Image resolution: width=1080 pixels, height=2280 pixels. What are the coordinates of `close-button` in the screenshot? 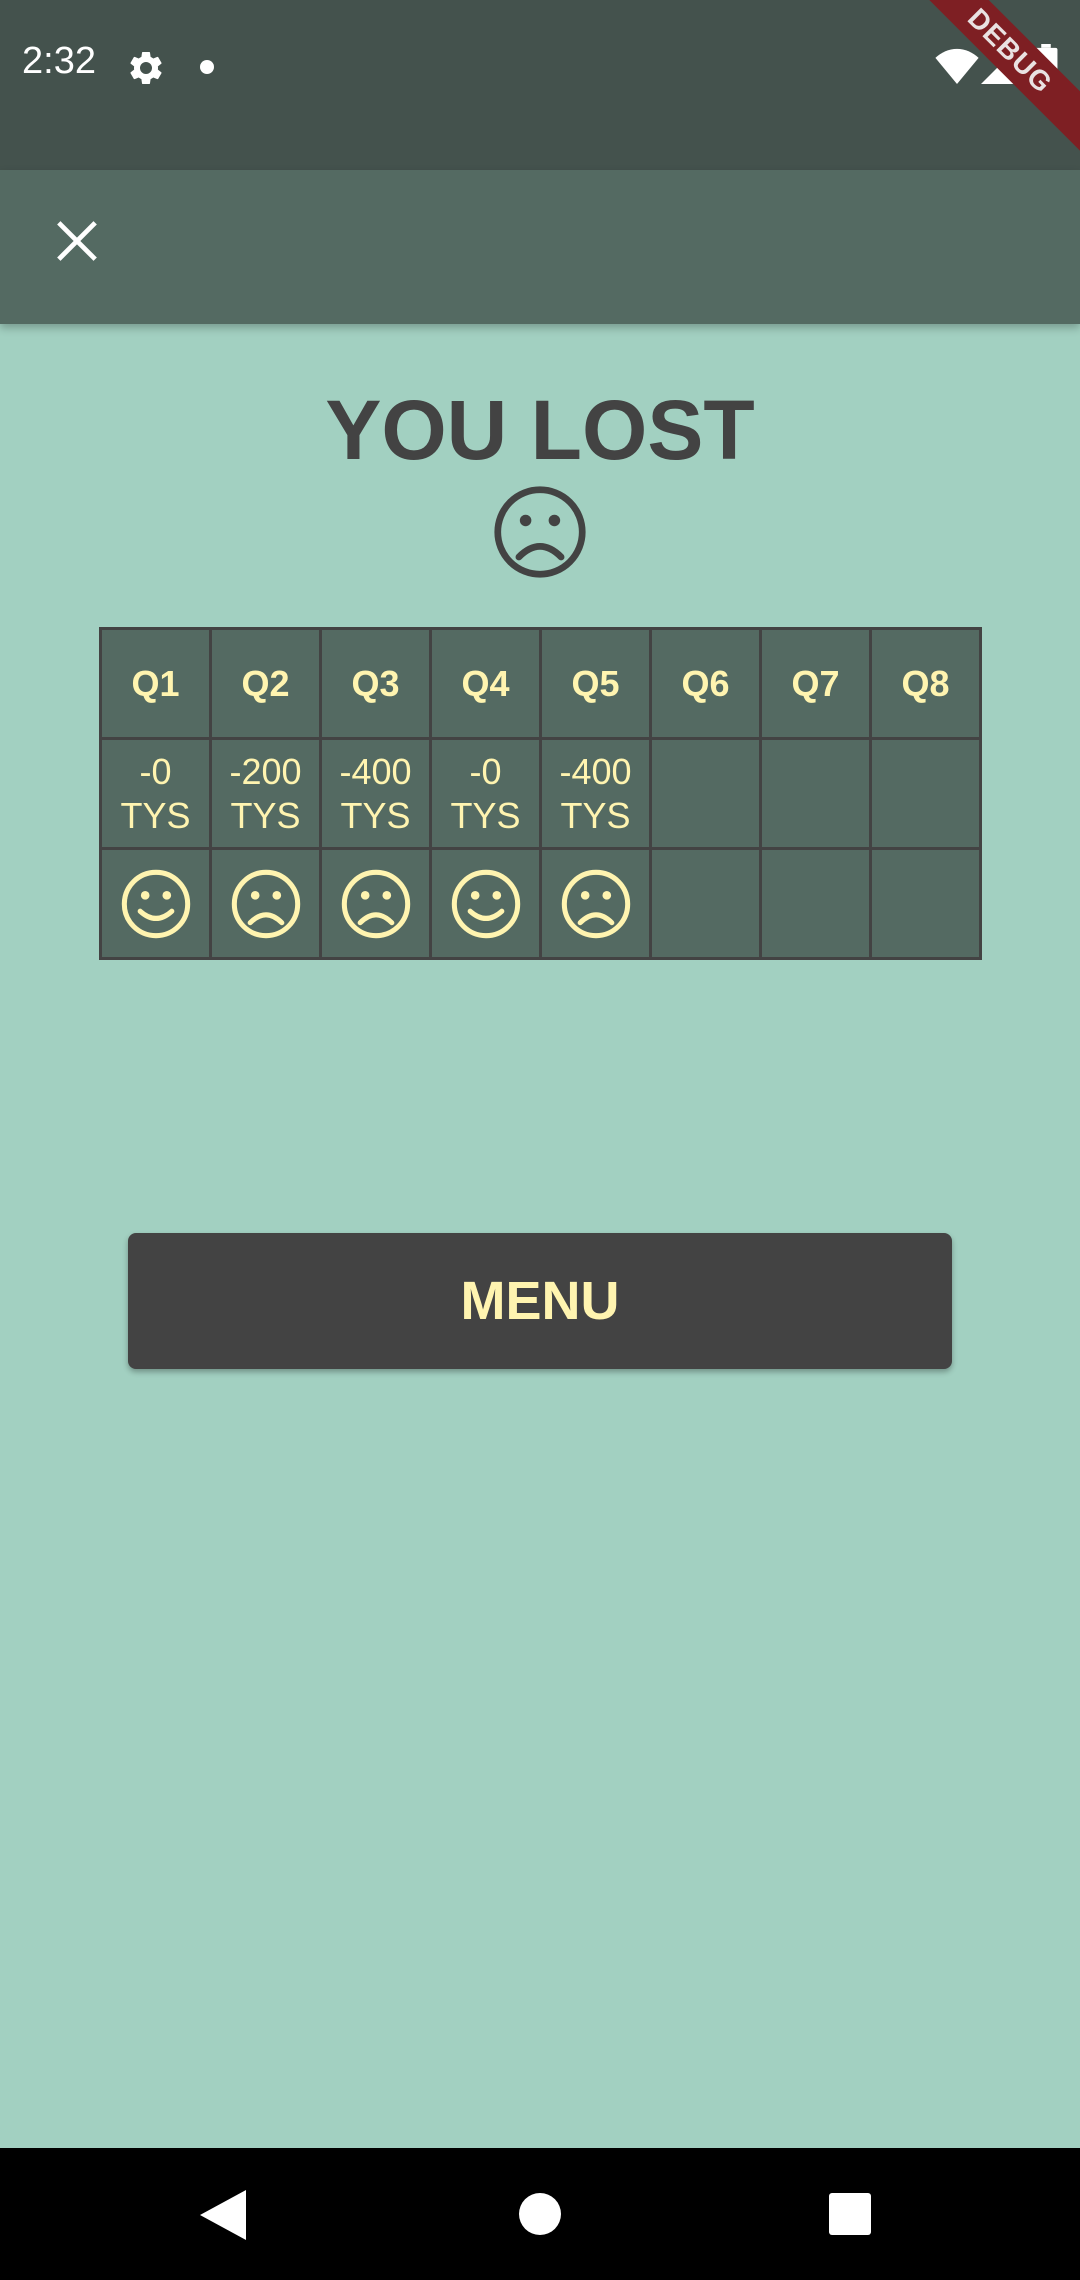 It's located at (77, 241).